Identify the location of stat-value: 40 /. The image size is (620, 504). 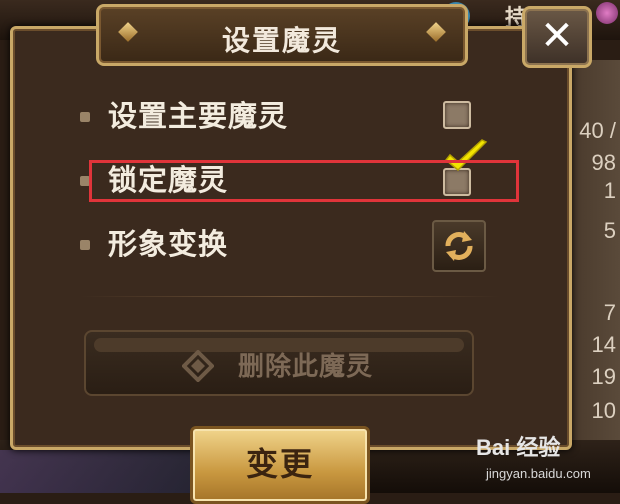
(597, 130).